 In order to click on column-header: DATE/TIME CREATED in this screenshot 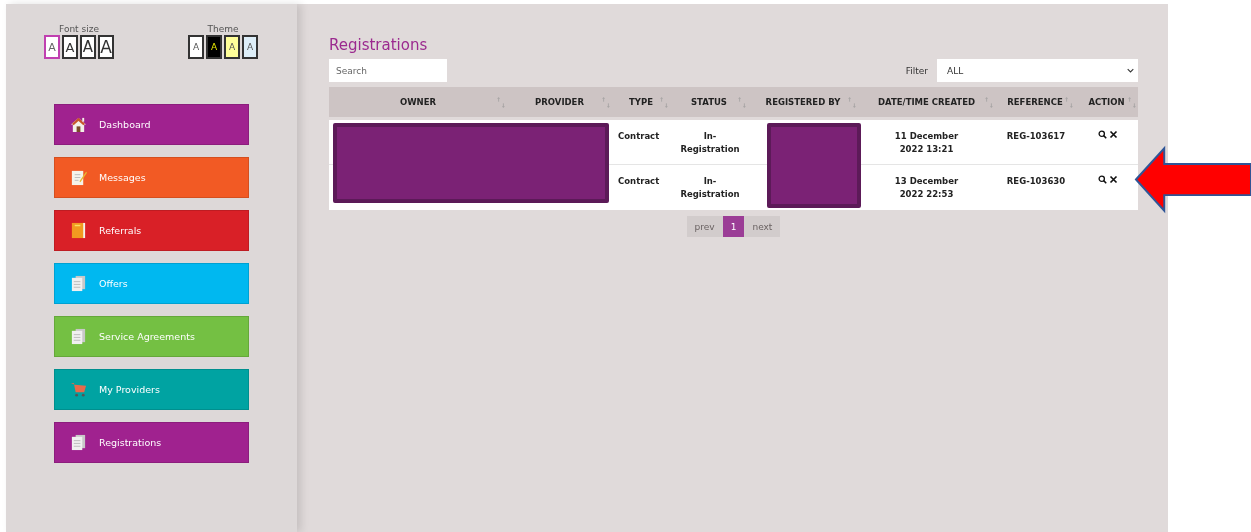, I will do `click(926, 102)`.